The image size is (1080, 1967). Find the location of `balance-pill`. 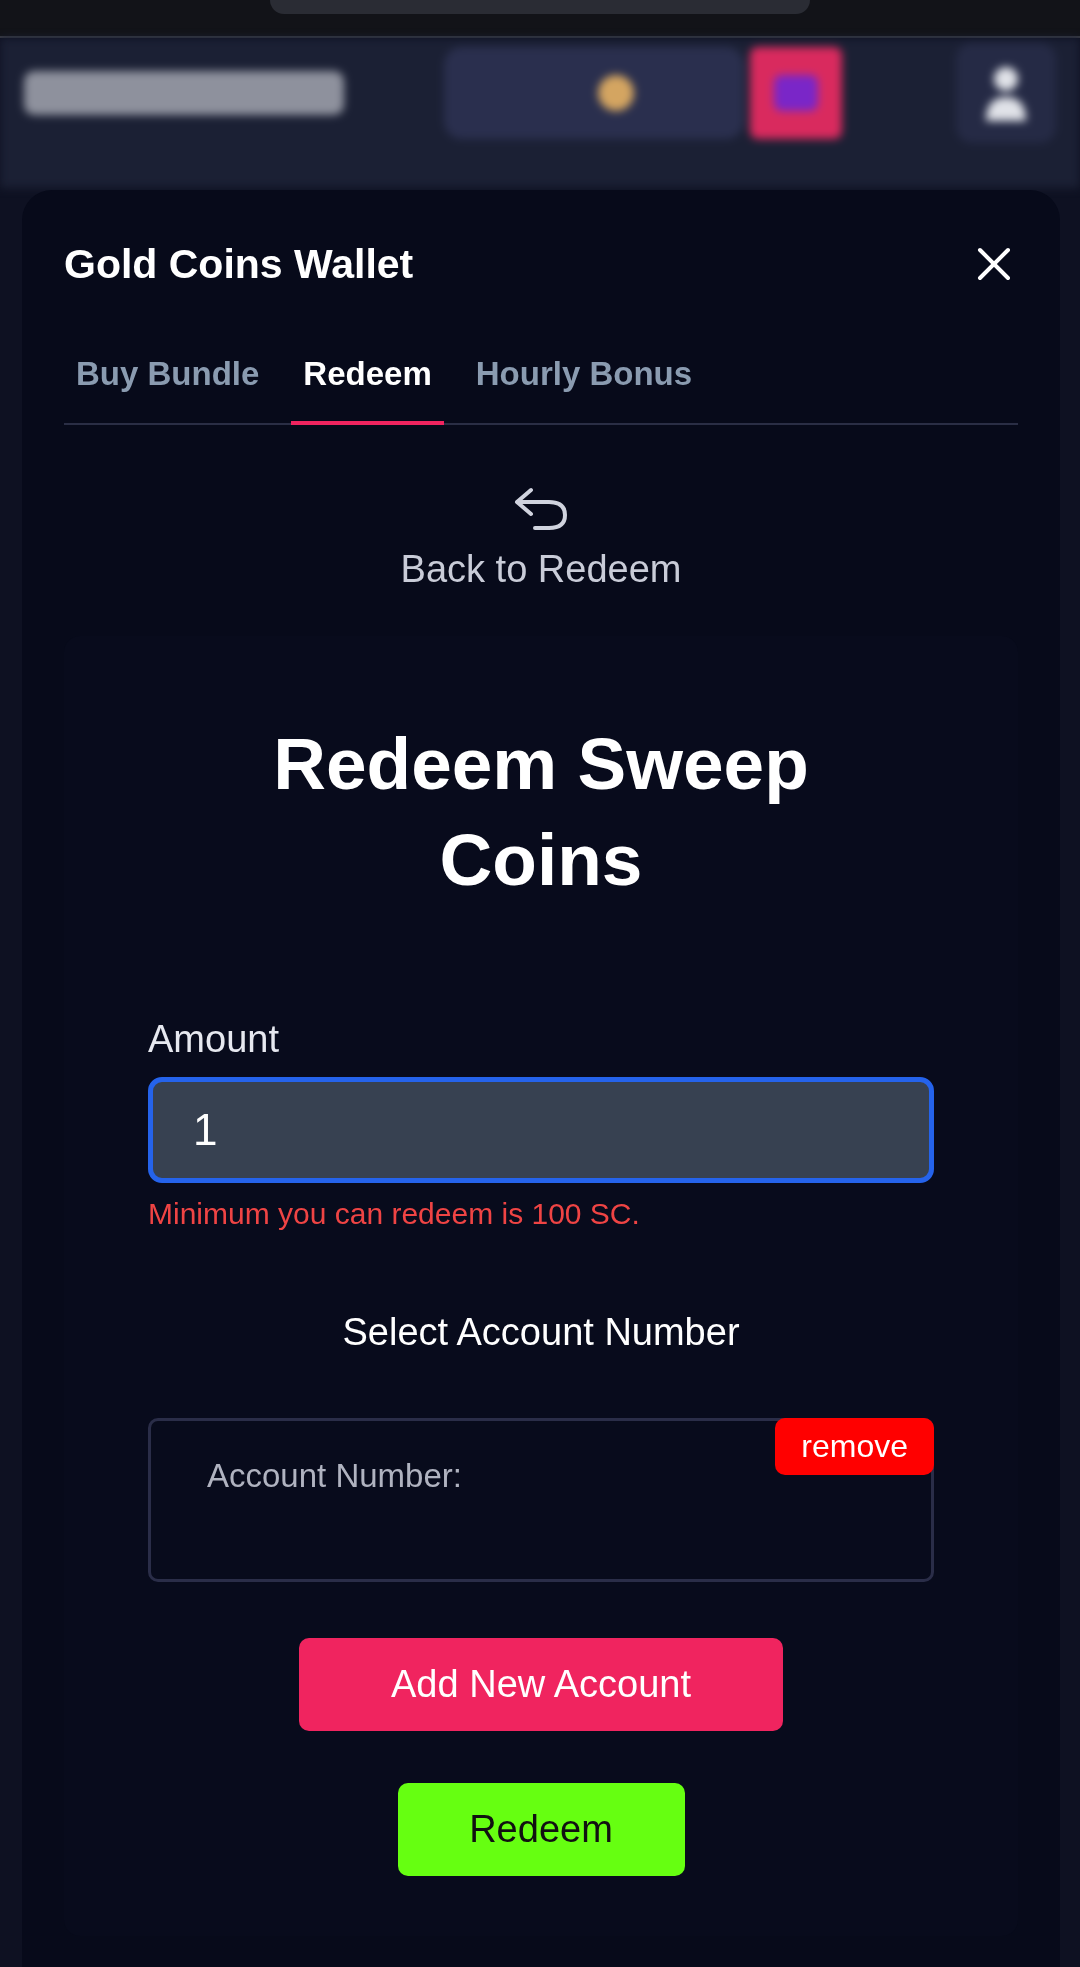

balance-pill is located at coordinates (594, 93).